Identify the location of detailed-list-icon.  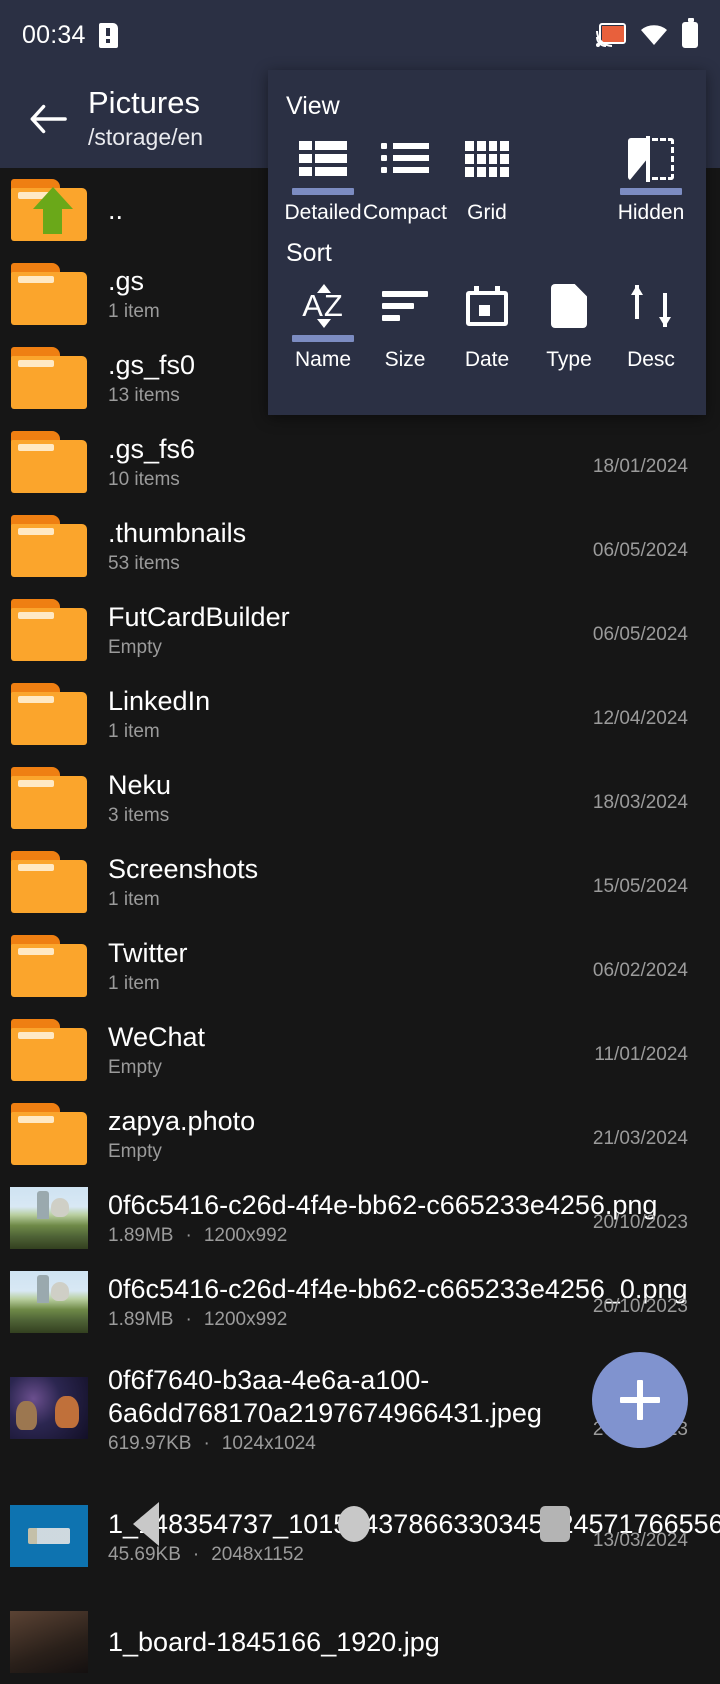
(323, 159).